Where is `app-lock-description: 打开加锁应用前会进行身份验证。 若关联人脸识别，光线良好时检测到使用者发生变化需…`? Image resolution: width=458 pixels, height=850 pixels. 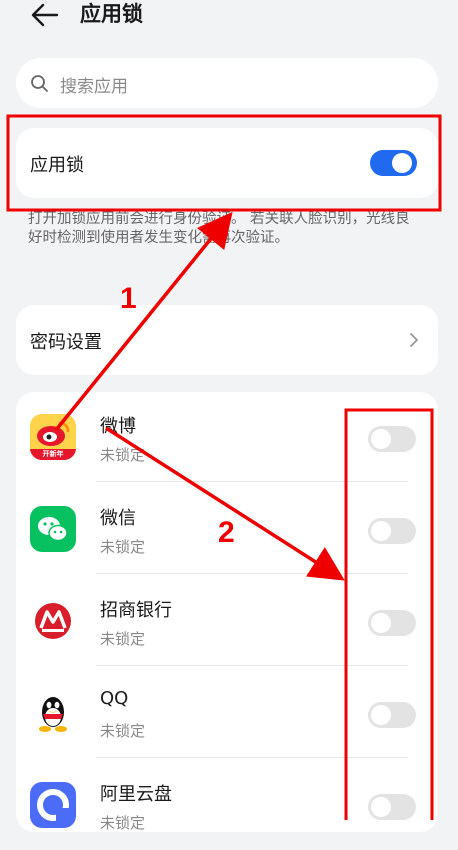
app-lock-description: 打开加锁应用前会进行身份验证。 若关联人脸识别，光线良好时检测到使用者发生变化需… is located at coordinates (219, 228).